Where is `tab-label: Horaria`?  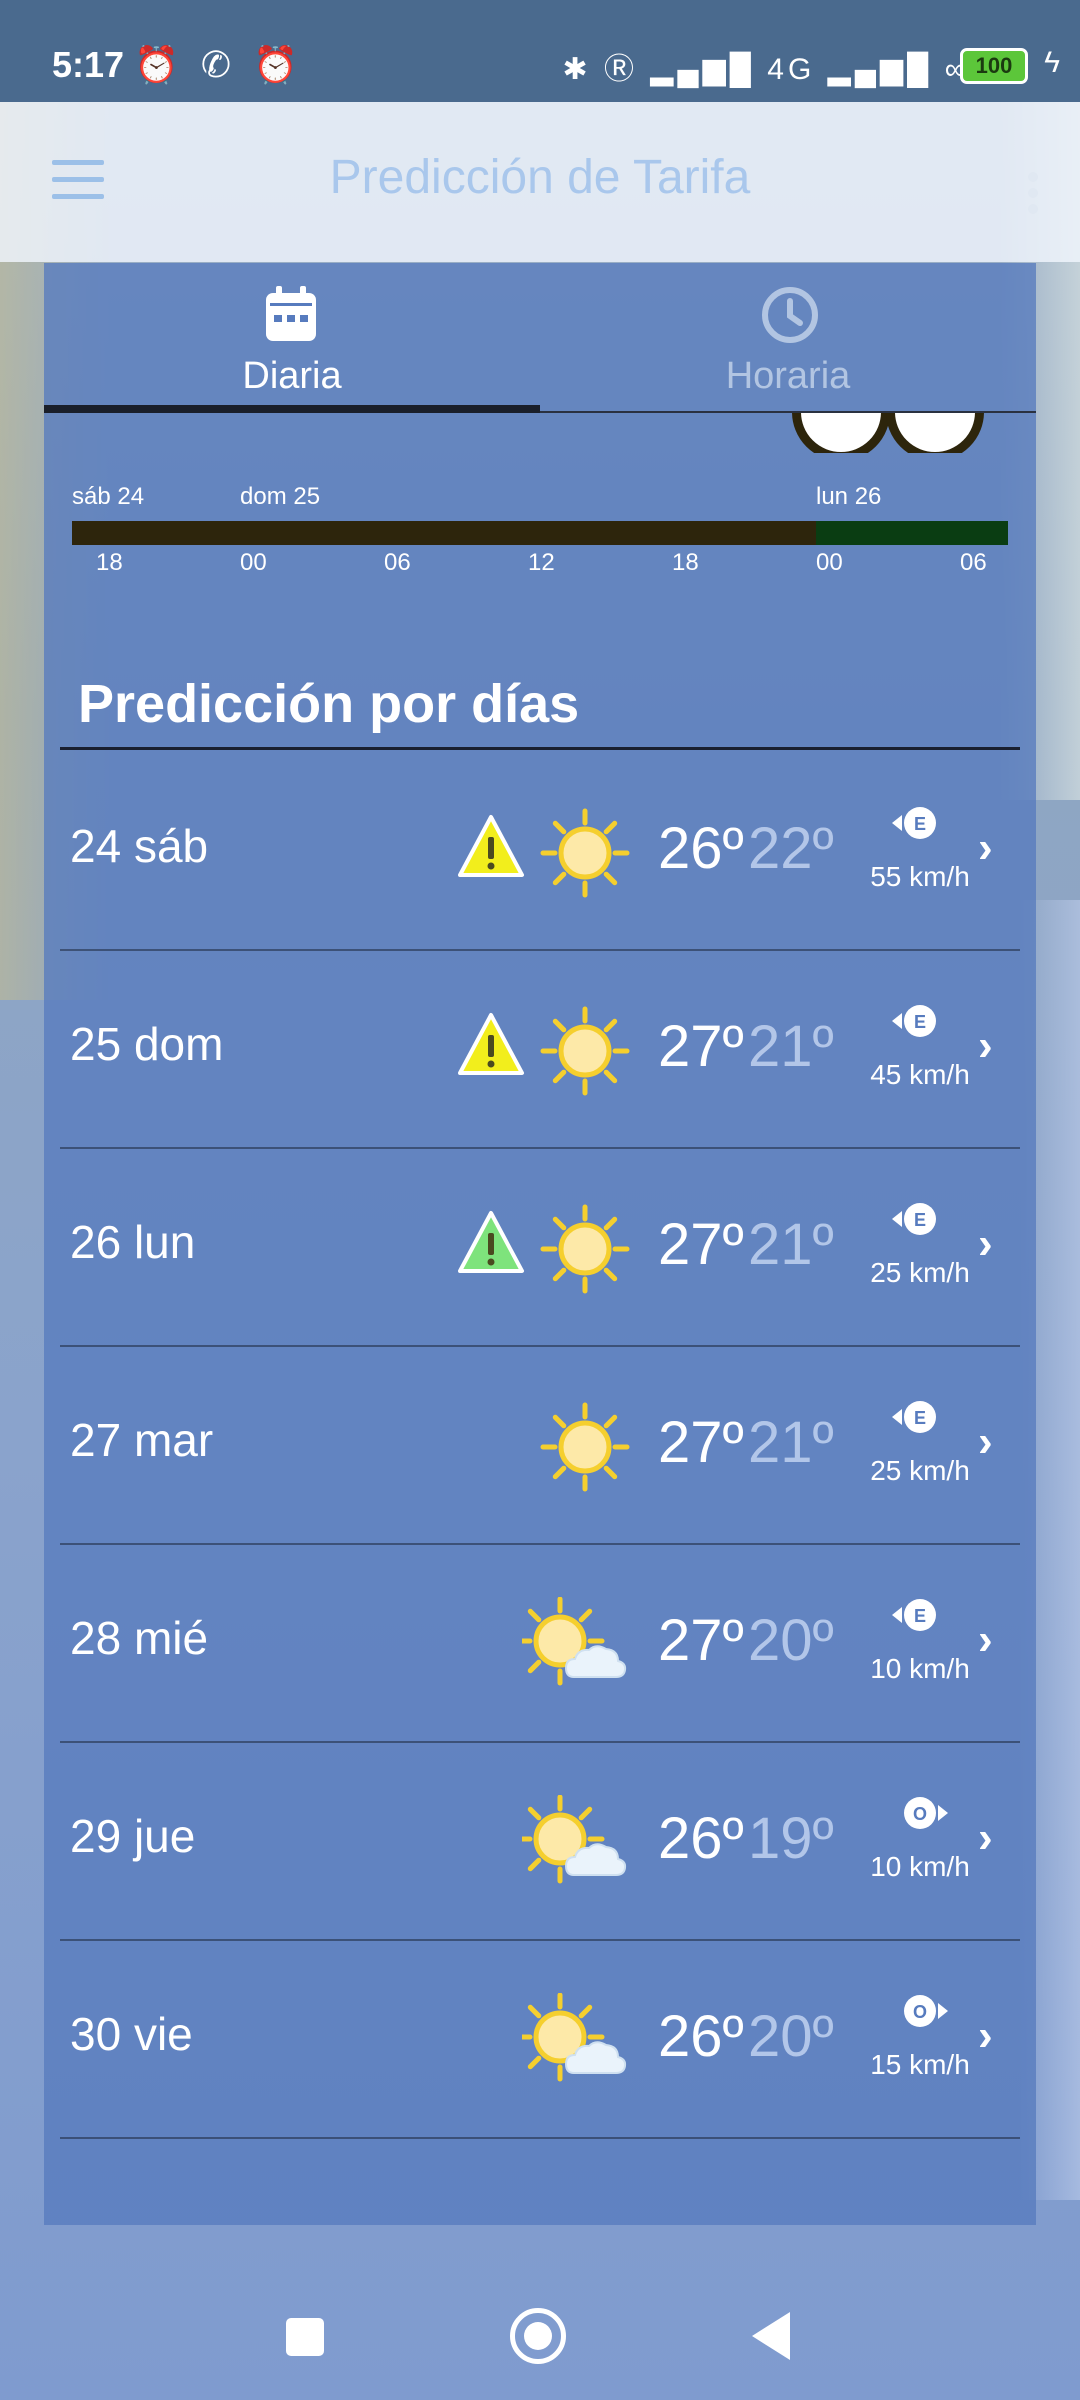
tab-label: Horaria is located at coordinates (788, 376).